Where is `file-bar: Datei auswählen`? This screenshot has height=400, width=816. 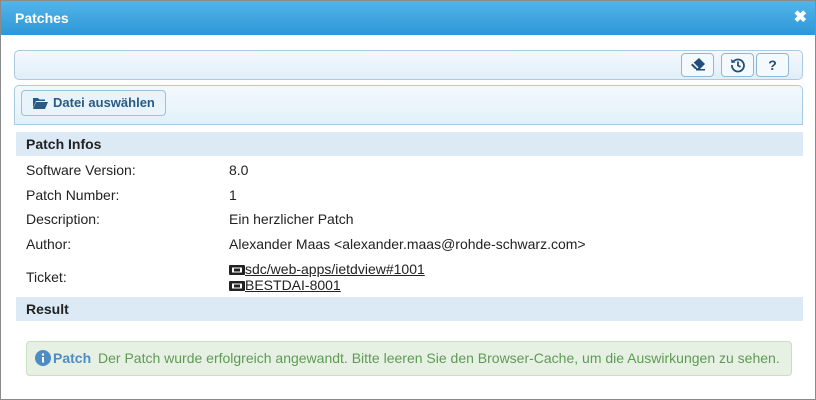
file-bar: Datei auswählen is located at coordinates (408, 105).